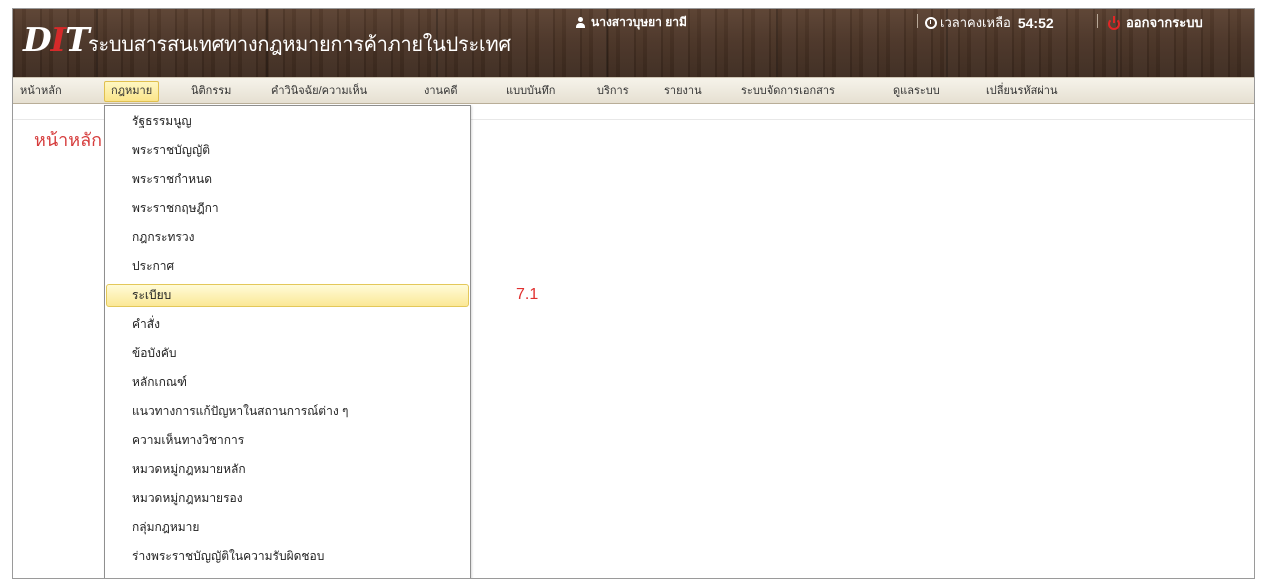 This screenshot has height=579, width=1263. What do you see at coordinates (287, 353) in the screenshot?
I see `menu-item-bylaw: ข้อบังคับ` at bounding box center [287, 353].